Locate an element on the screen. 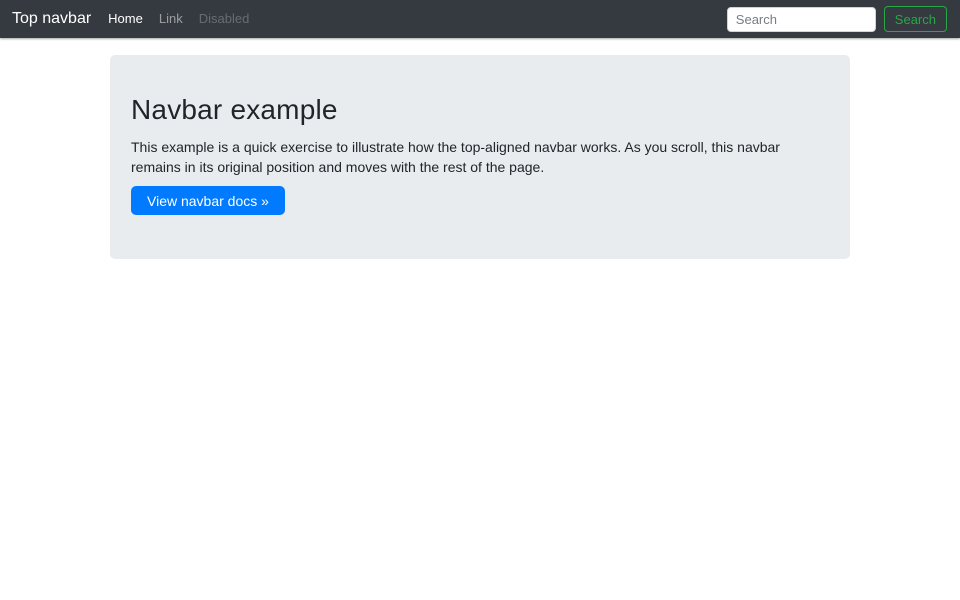  search-input is located at coordinates (801, 19).